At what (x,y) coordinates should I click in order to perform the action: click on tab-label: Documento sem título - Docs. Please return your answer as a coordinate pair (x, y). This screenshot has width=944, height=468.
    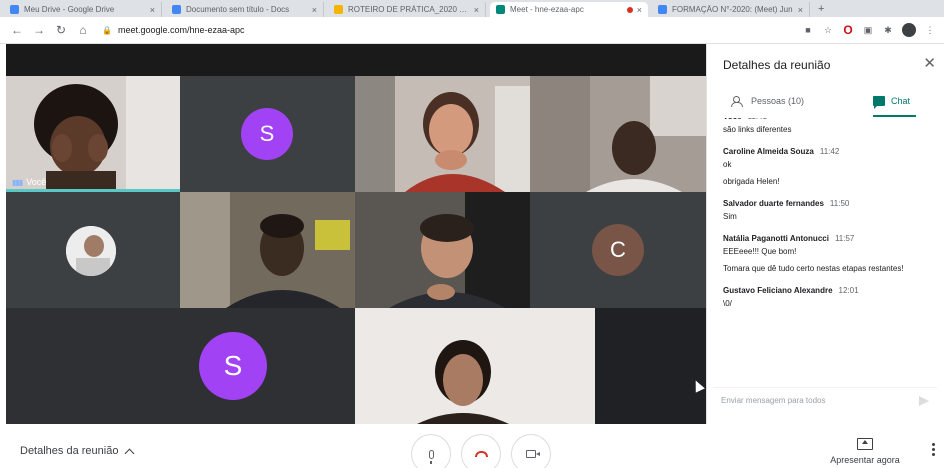
    Looking at the image, I should click on (238, 9).